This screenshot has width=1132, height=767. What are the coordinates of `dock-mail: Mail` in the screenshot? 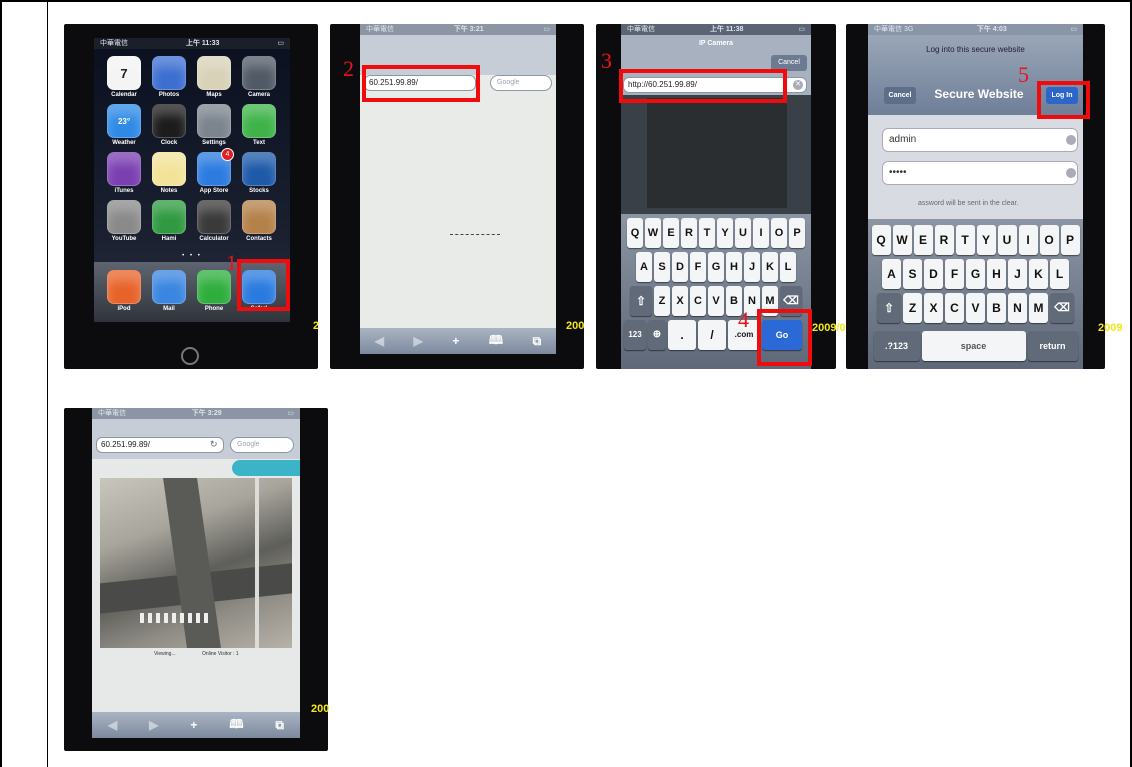 It's located at (169, 291).